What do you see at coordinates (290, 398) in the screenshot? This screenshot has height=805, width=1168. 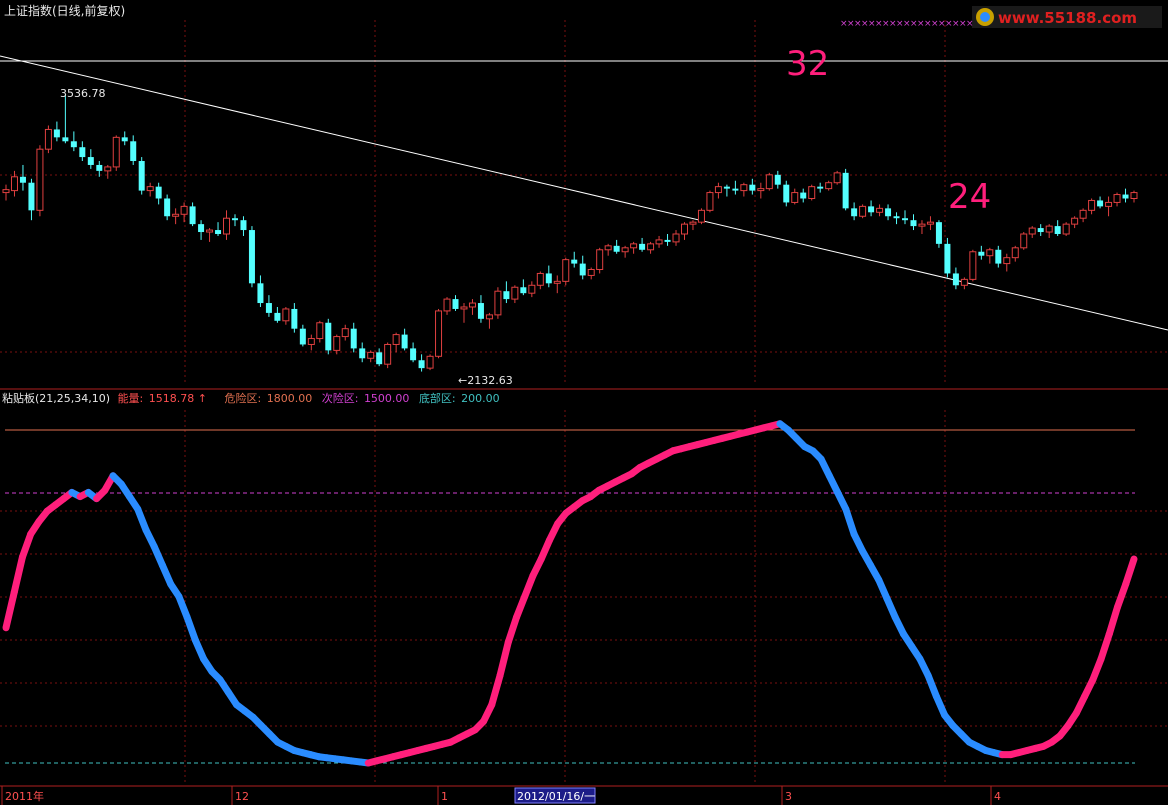 I see `danger-value: 1800.00` at bounding box center [290, 398].